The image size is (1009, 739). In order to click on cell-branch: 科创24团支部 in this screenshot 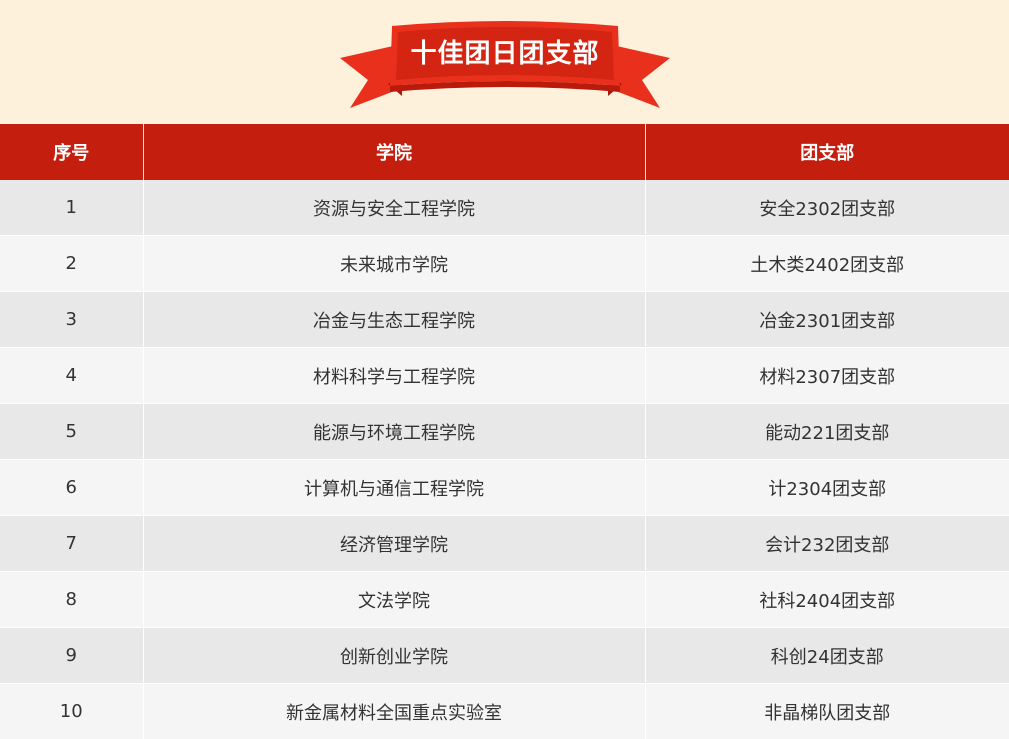, I will do `click(827, 655)`.